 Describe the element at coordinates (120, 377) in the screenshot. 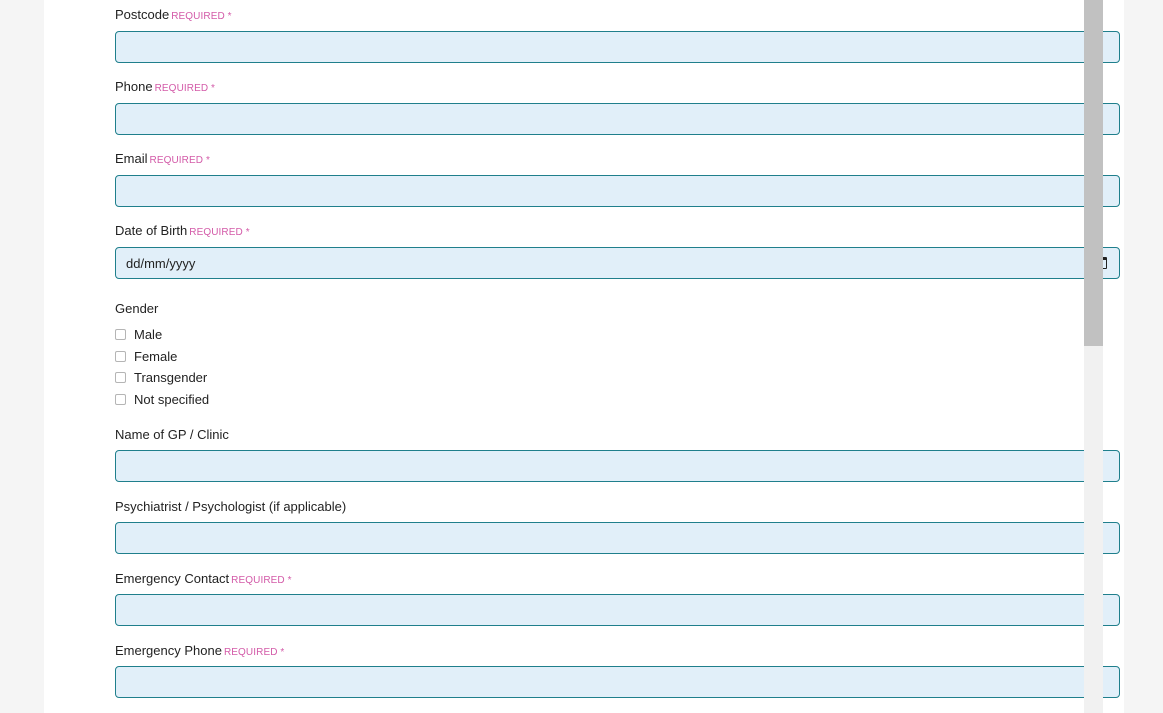

I see `transgender-checkbox` at that location.